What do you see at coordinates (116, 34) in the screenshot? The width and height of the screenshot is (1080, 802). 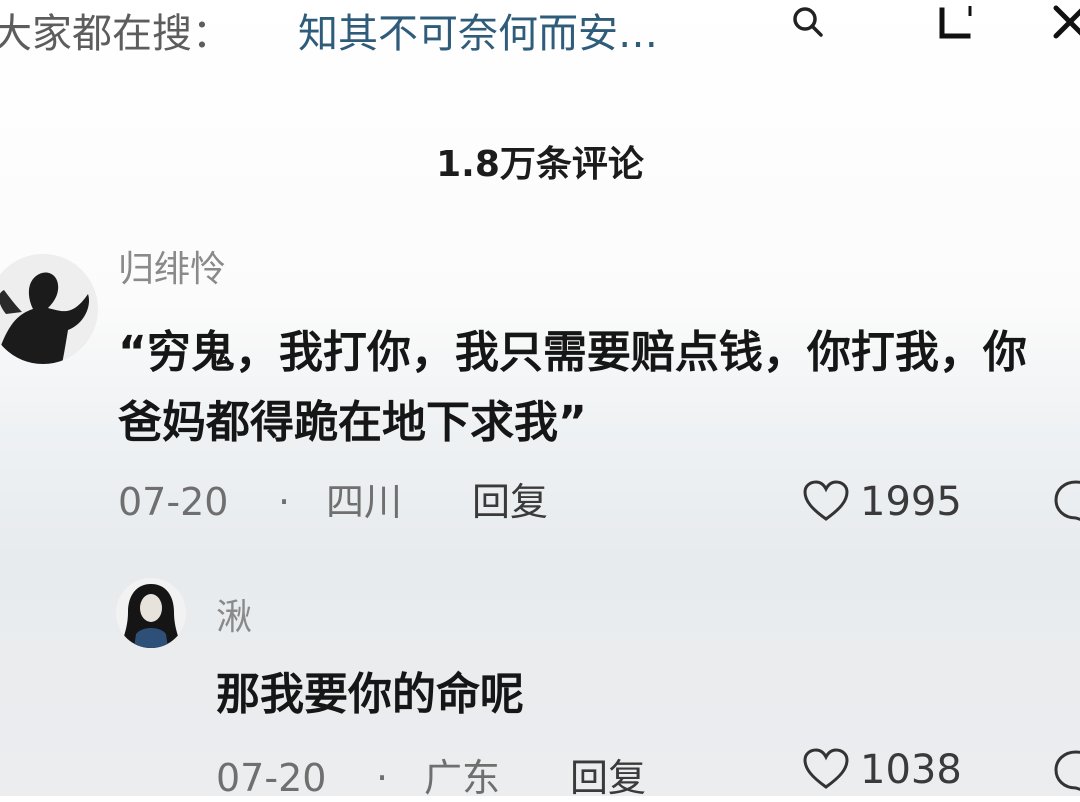 I see `search-prefix: 大家都在搜：` at bounding box center [116, 34].